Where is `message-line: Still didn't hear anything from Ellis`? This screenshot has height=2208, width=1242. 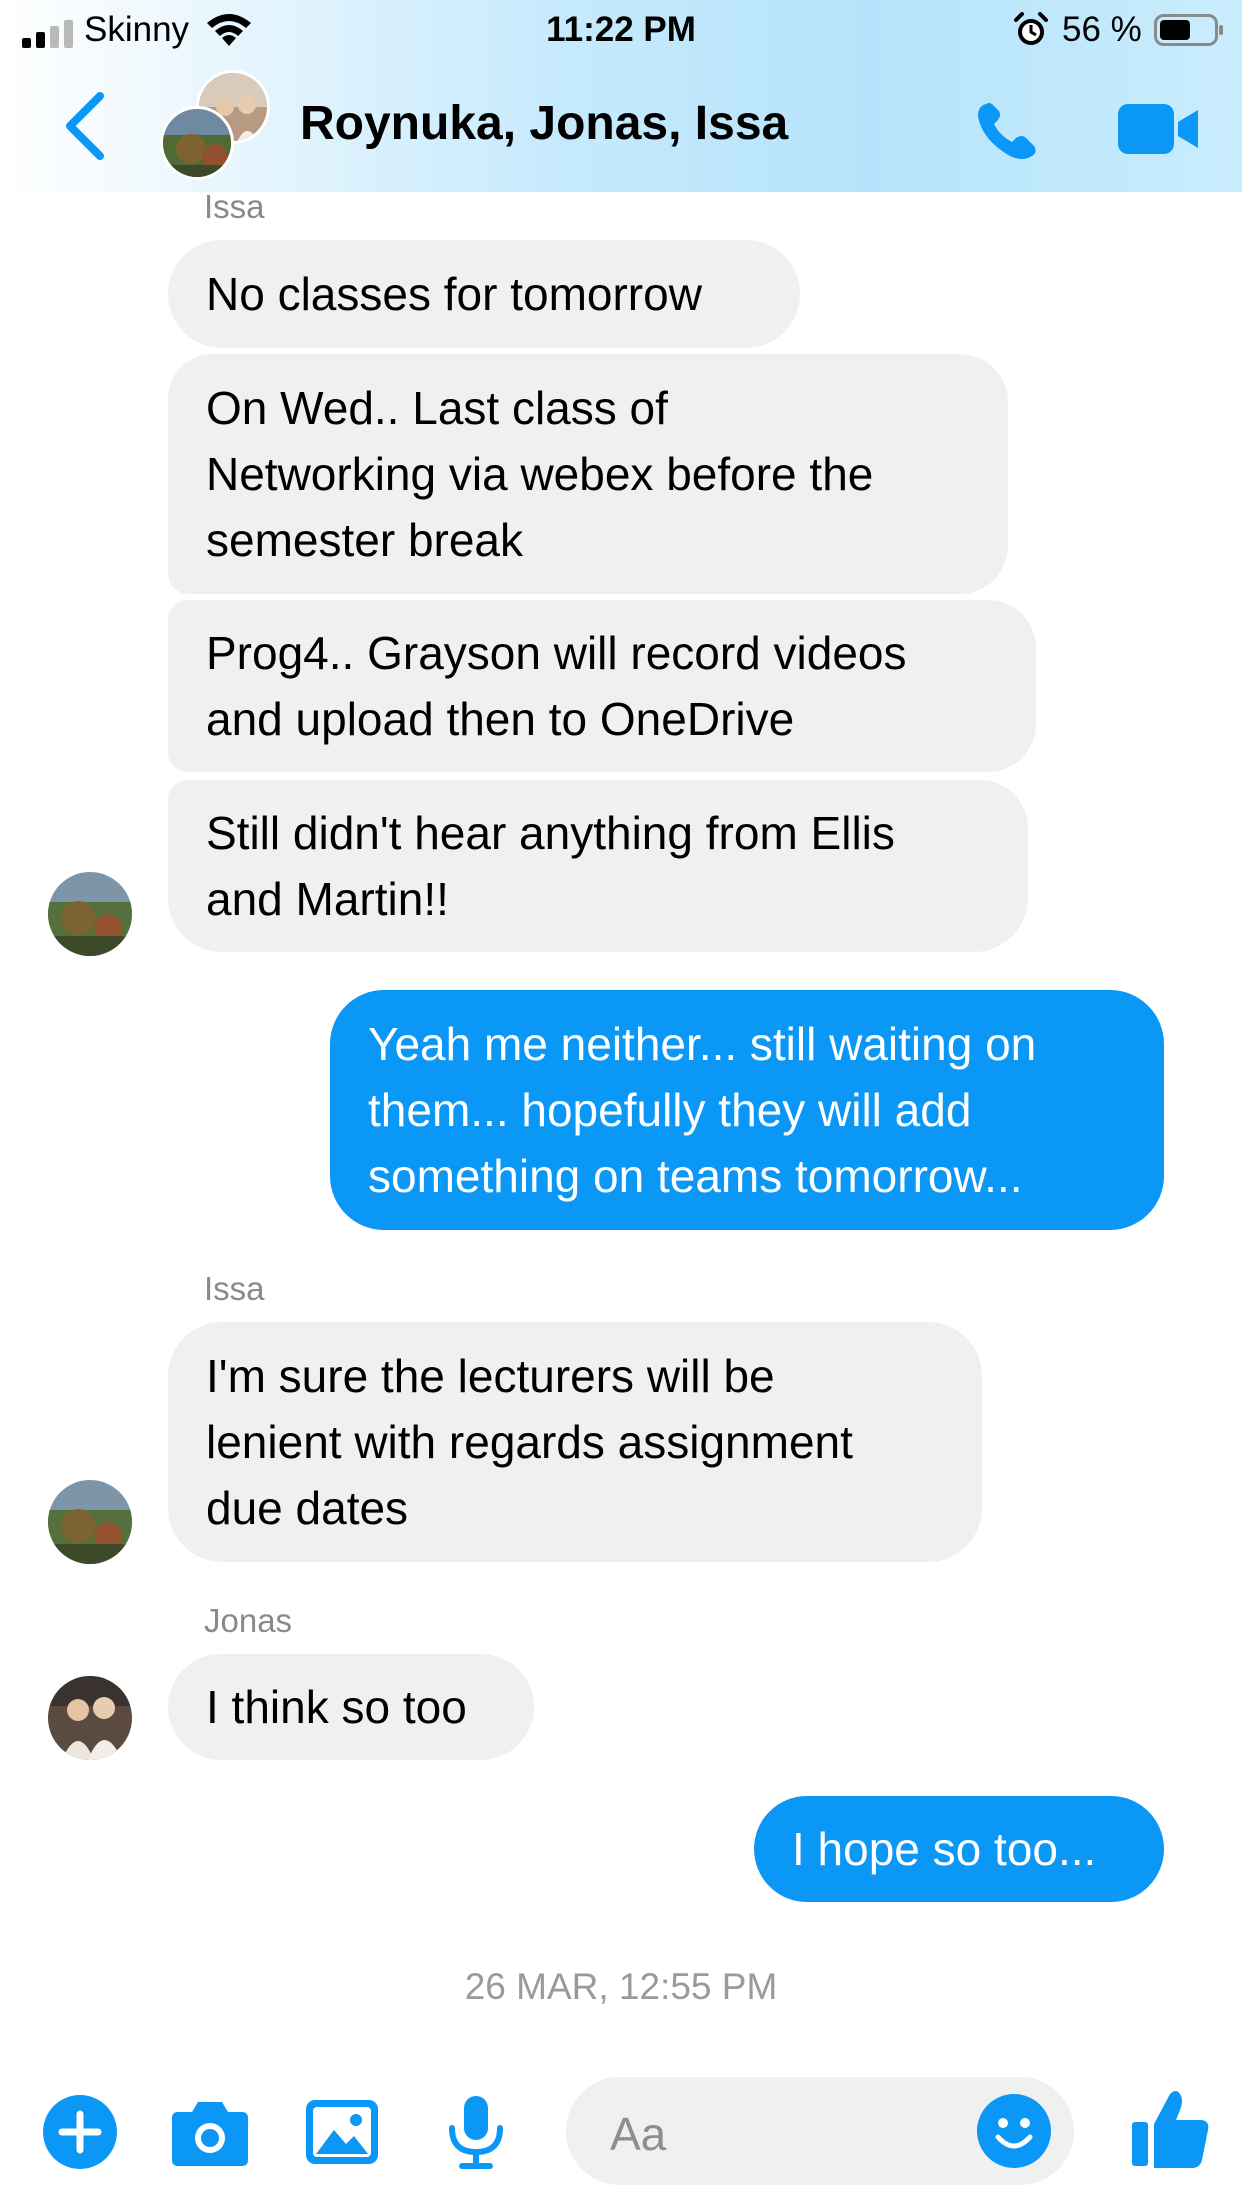 message-line: Still didn't hear anything from Ellis is located at coordinates (550, 833).